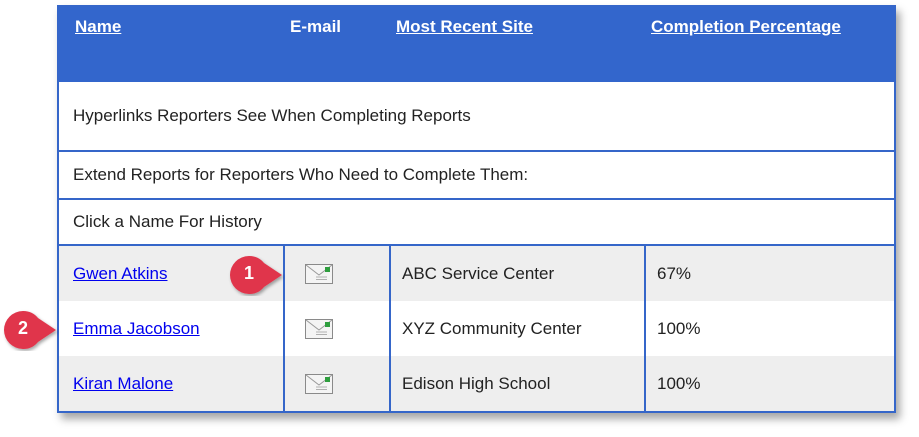 Image resolution: width=919 pixels, height=437 pixels. What do you see at coordinates (32, 330) in the screenshot?
I see `callout-marker-2: 2` at bounding box center [32, 330].